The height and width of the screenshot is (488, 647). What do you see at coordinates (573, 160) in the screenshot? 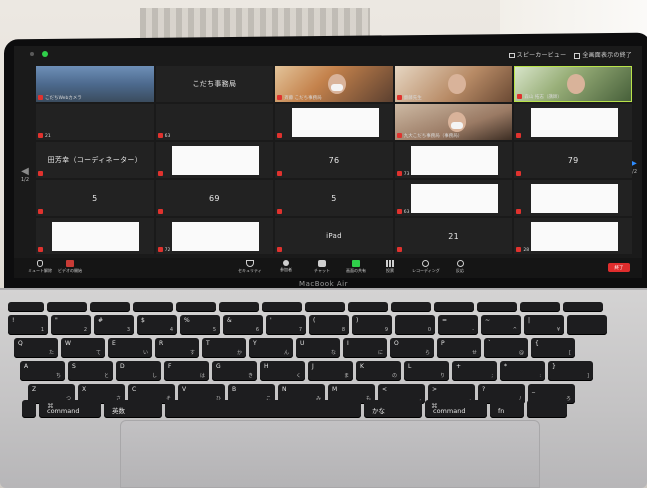
I see `participant-tile: 79` at bounding box center [573, 160].